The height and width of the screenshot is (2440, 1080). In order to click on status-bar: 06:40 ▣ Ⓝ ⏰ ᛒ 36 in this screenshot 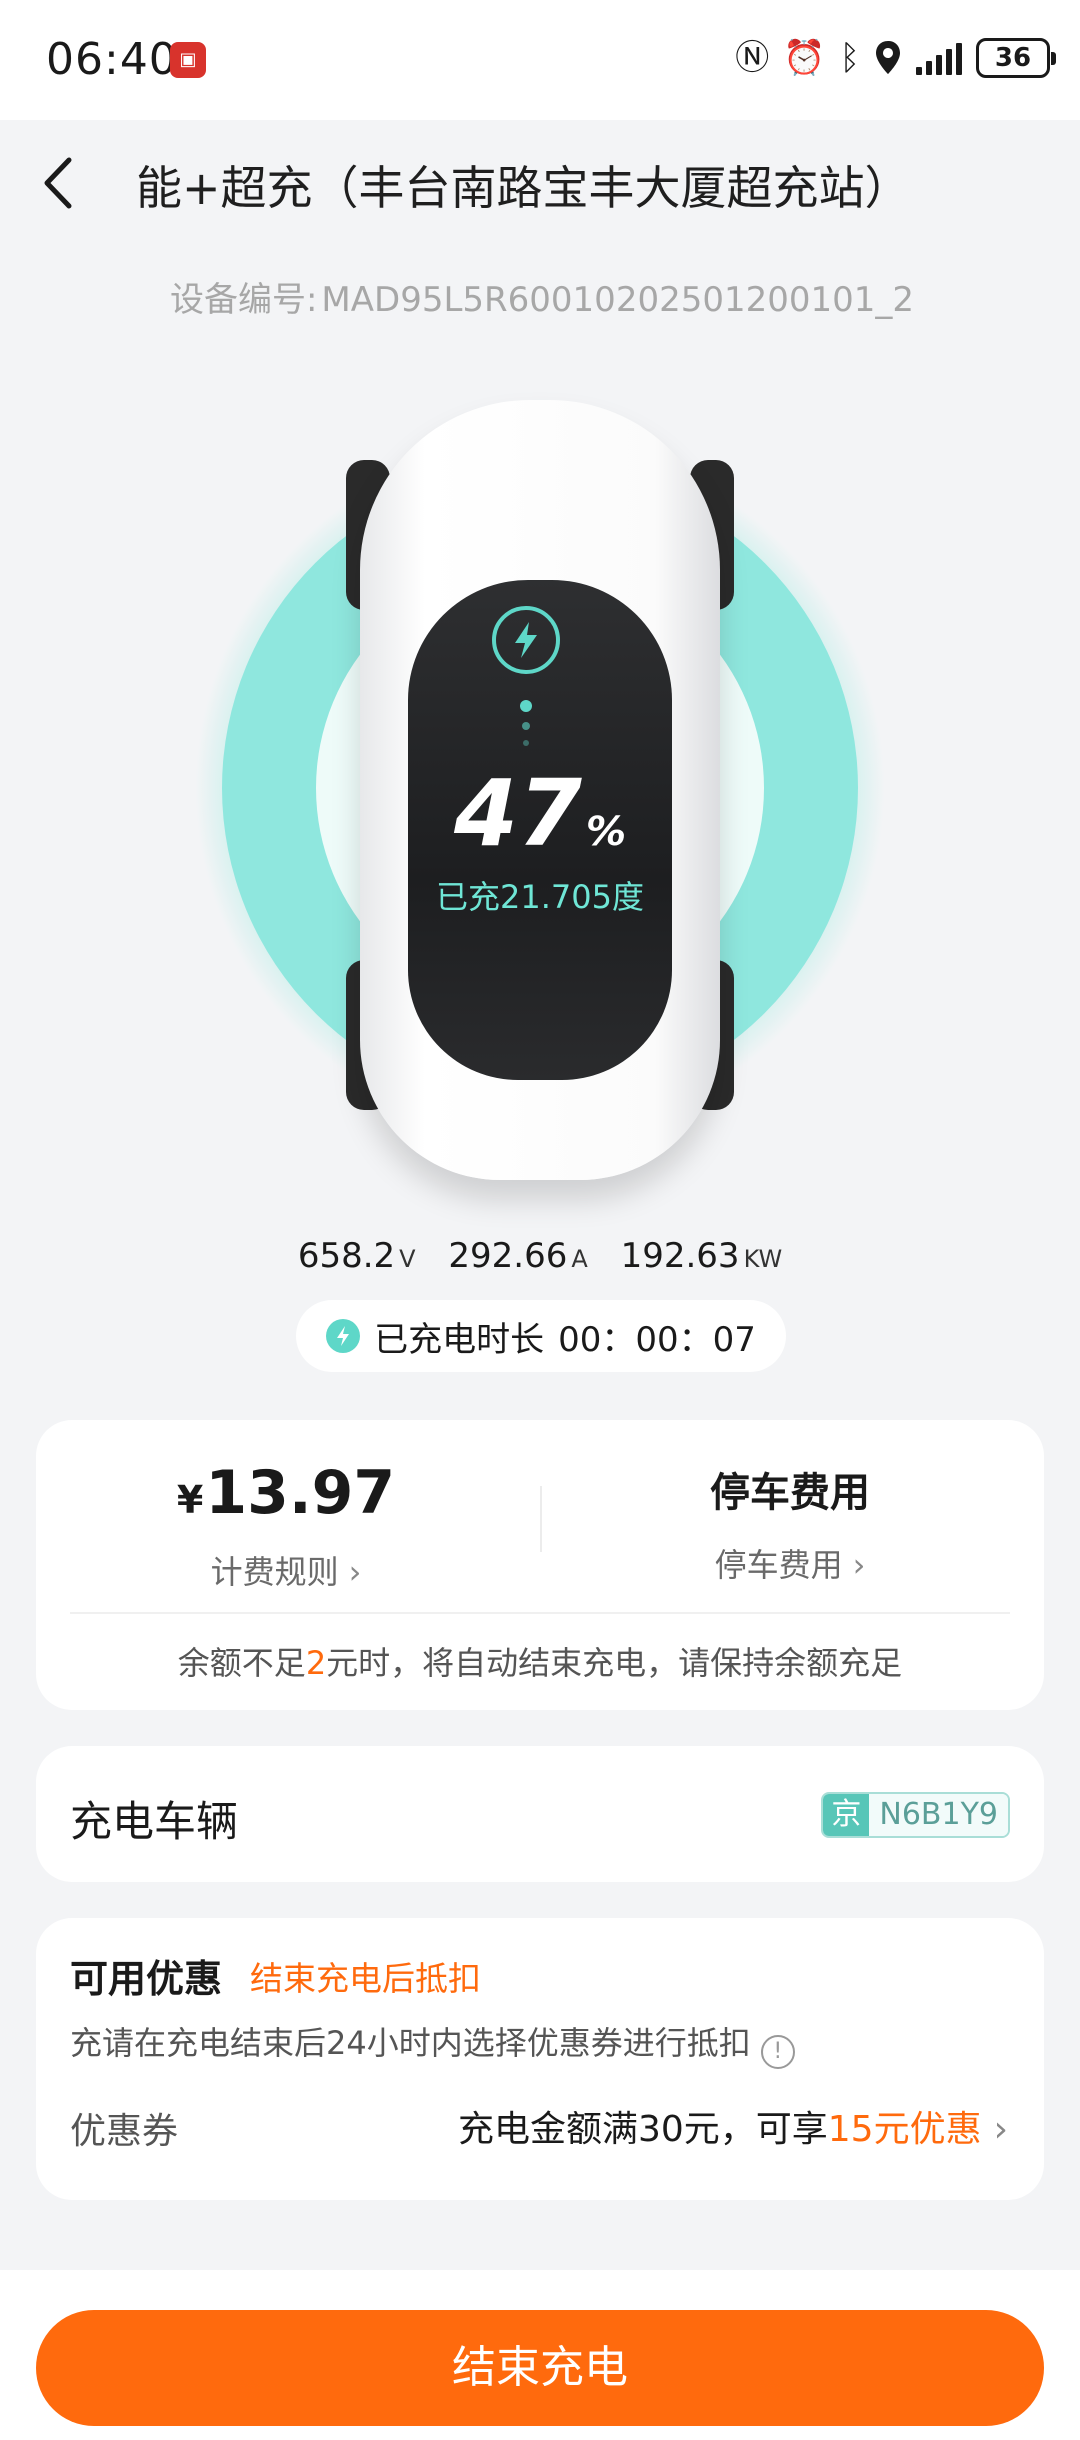, I will do `click(540, 60)`.